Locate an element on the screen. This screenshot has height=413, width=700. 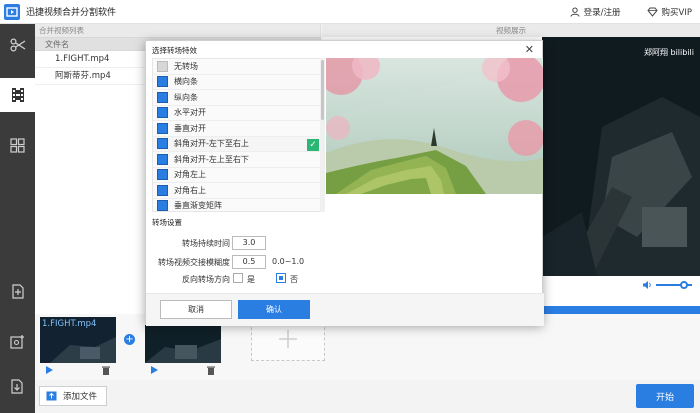
grid-icon is located at coordinates (17, 145).